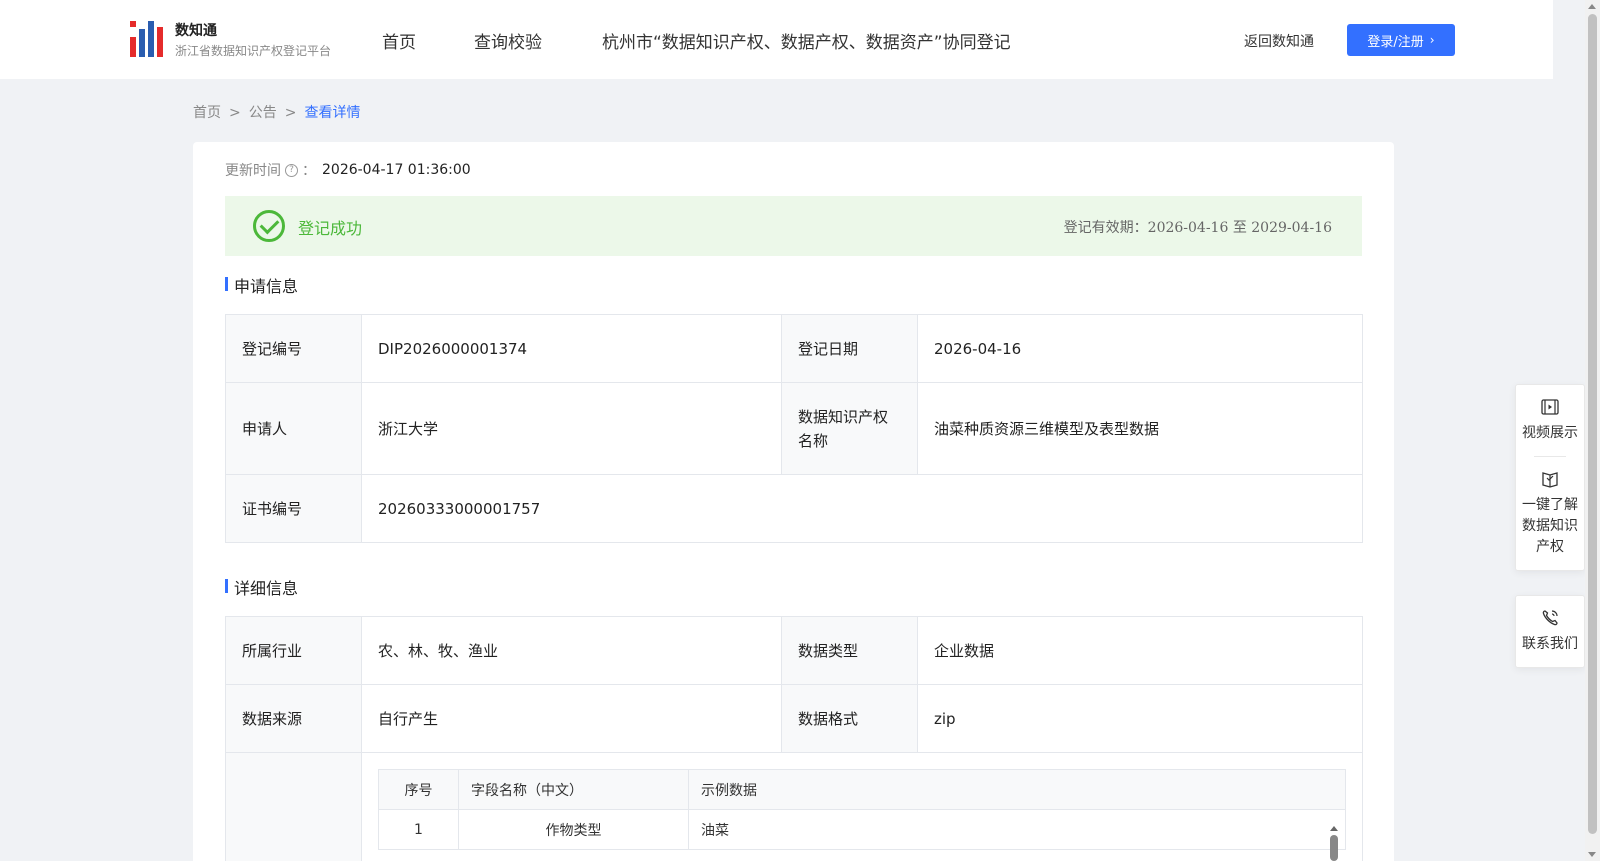  Describe the element at coordinates (849, 650) in the screenshot. I see `data-type-label: 数据类型` at that location.